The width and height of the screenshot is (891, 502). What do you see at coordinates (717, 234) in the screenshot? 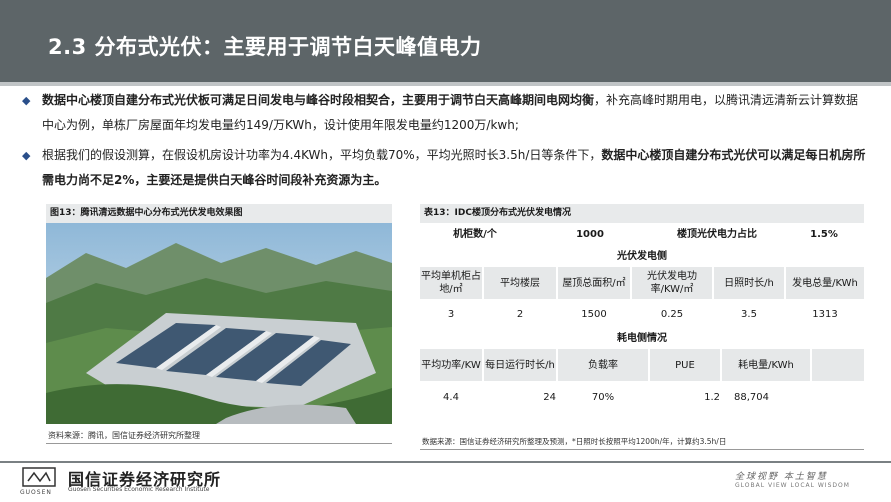
I see `table-cell: 楼顶光伏电力占比` at bounding box center [717, 234].